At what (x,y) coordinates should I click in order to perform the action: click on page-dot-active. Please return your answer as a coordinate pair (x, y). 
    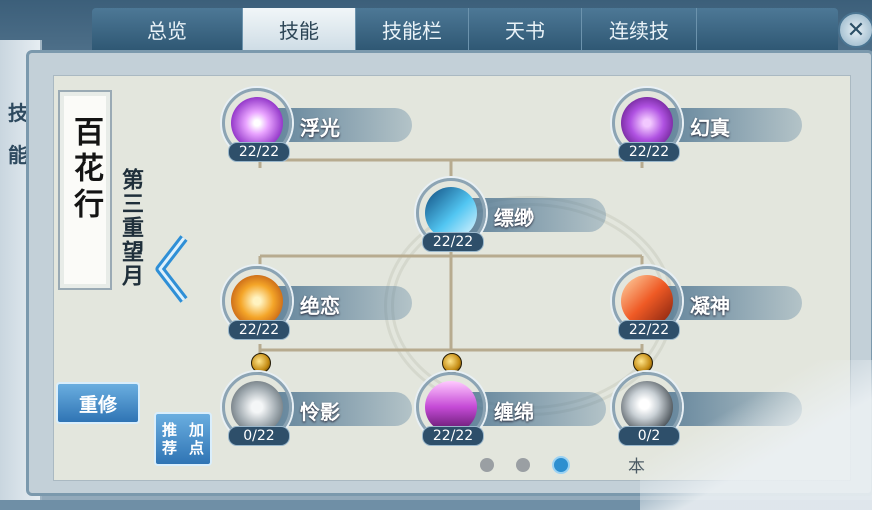
    Looking at the image, I should click on (561, 465).